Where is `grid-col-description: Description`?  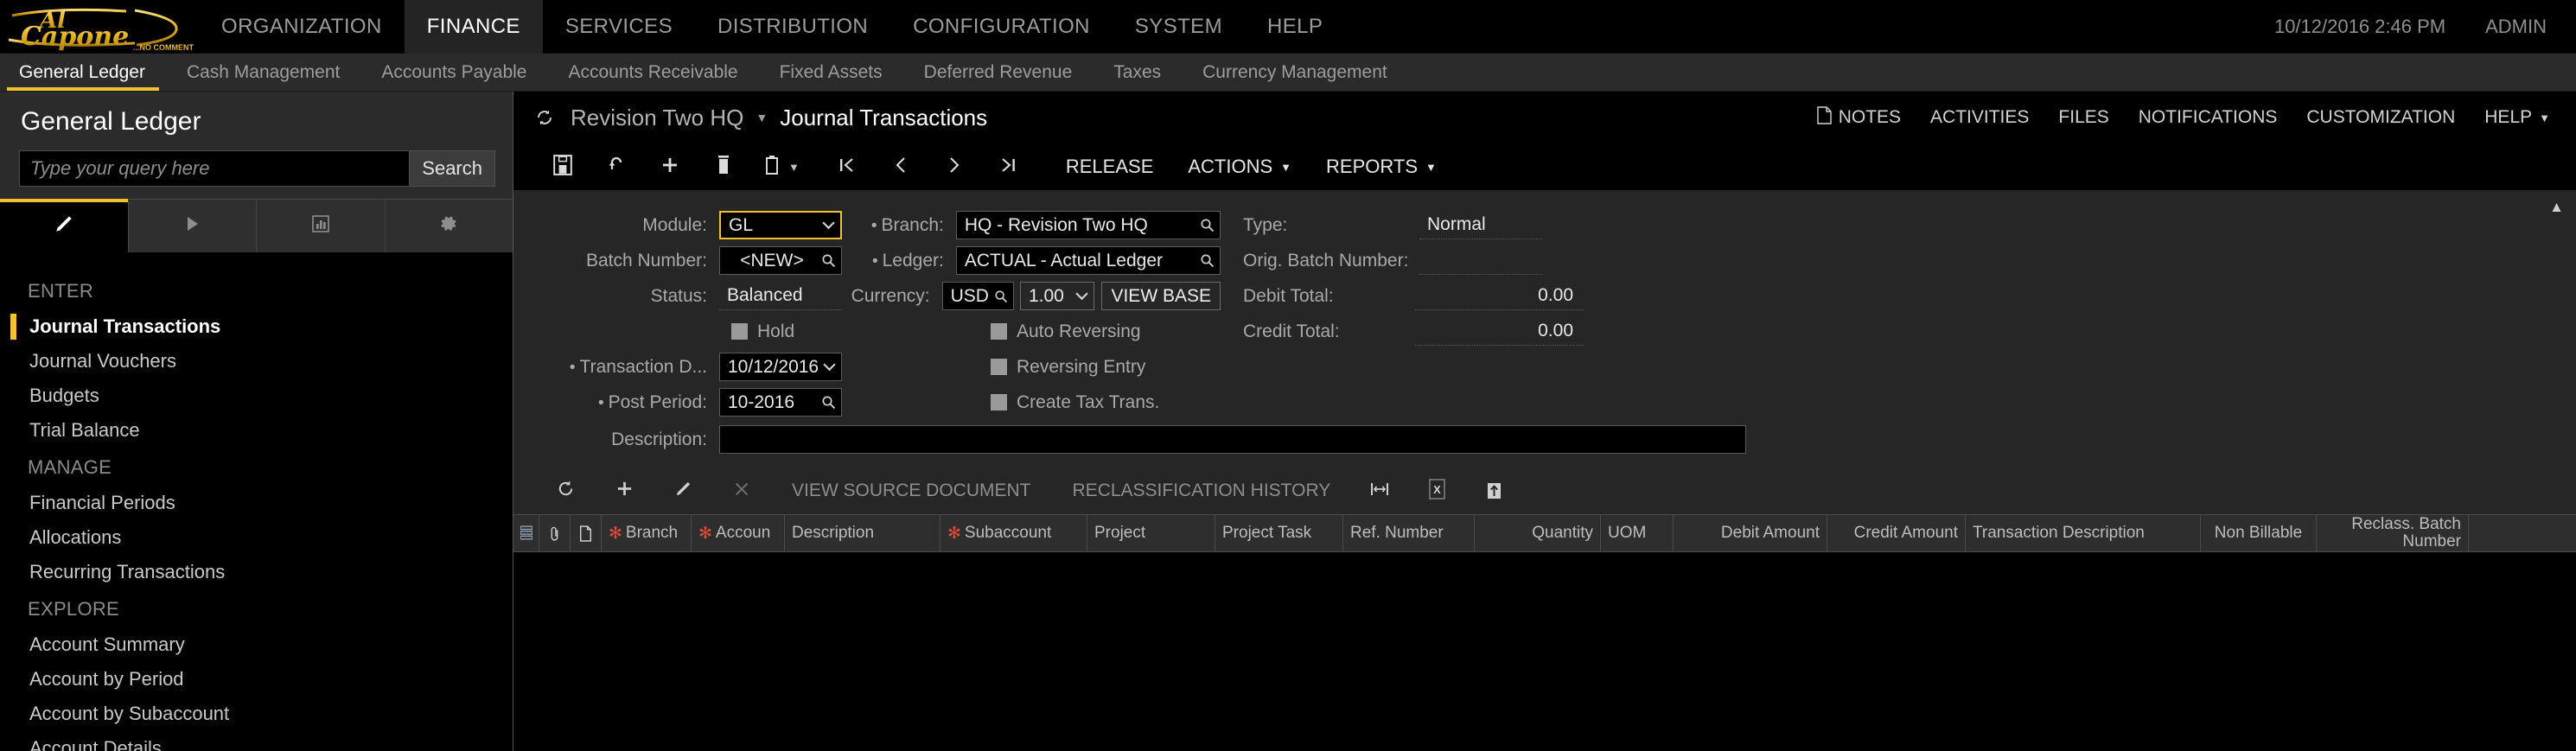 grid-col-description: Description is located at coordinates (862, 533).